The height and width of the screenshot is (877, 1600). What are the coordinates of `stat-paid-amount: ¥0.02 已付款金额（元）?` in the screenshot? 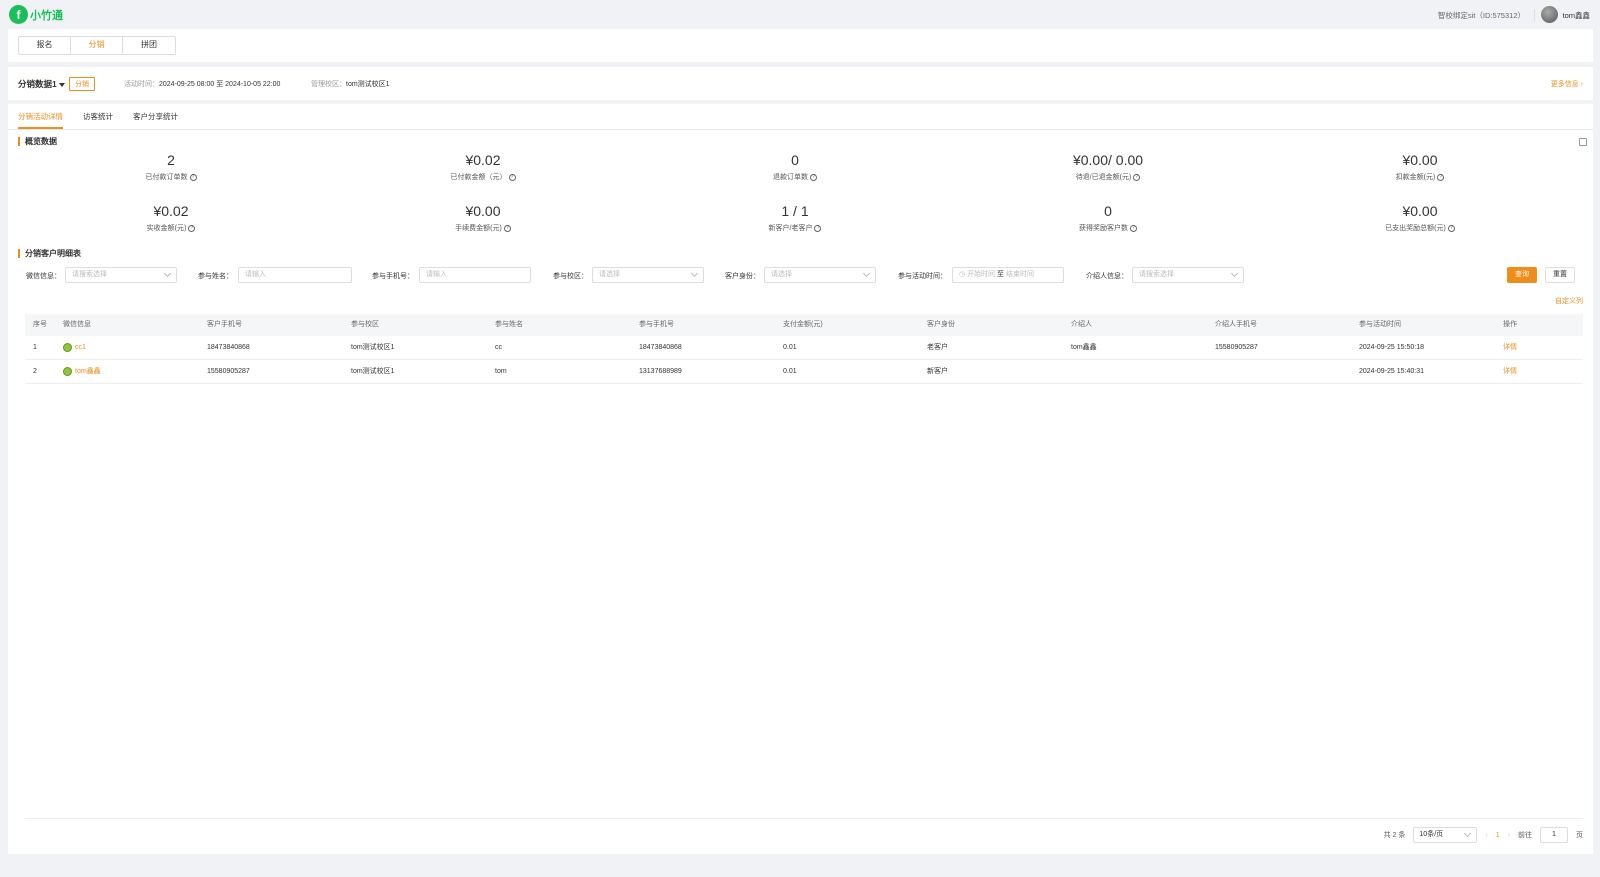 It's located at (483, 167).